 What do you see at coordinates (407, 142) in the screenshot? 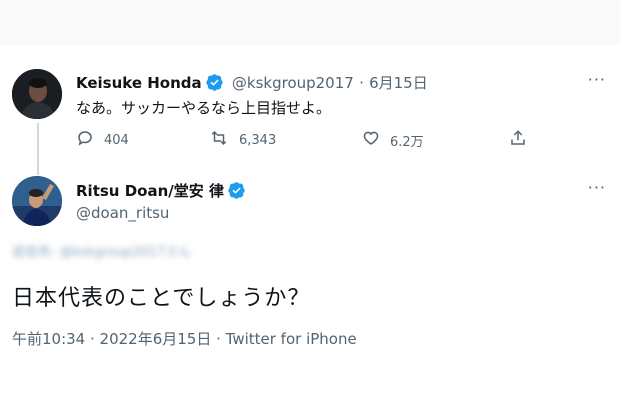
I see `like-count: 6.2万` at bounding box center [407, 142].